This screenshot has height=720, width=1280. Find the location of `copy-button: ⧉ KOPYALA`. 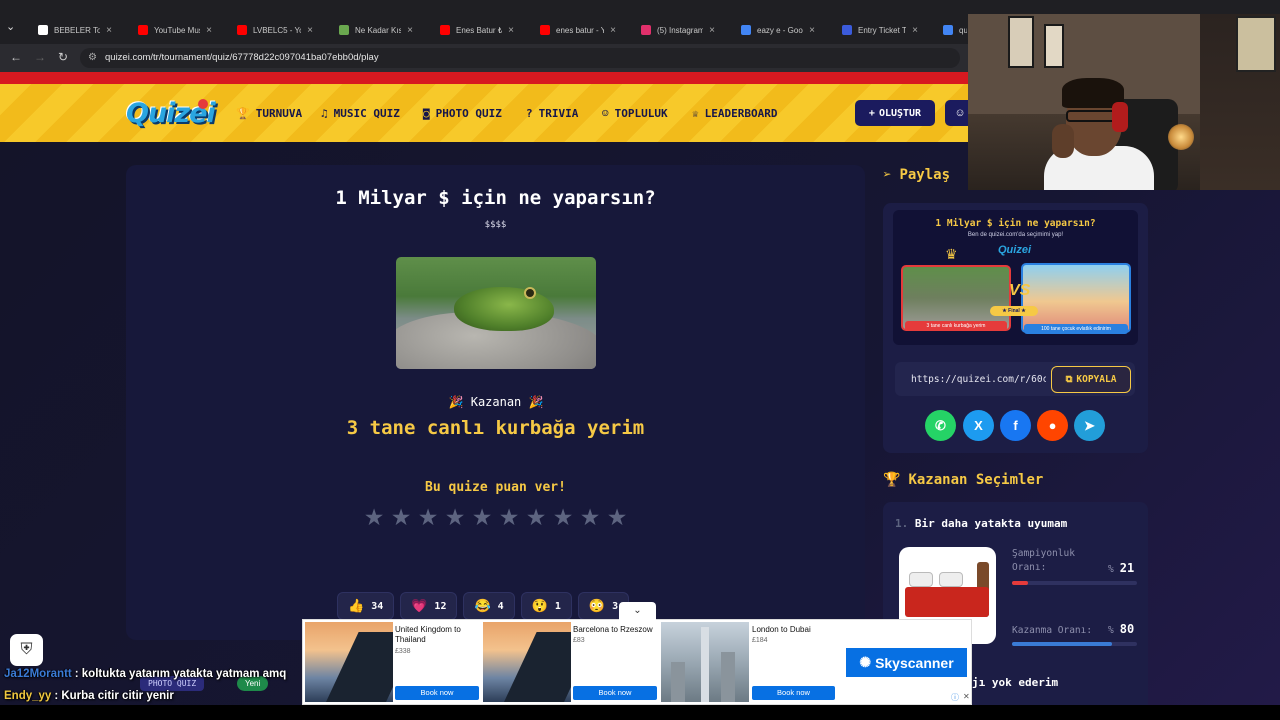

copy-button: ⧉ KOPYALA is located at coordinates (1091, 379).